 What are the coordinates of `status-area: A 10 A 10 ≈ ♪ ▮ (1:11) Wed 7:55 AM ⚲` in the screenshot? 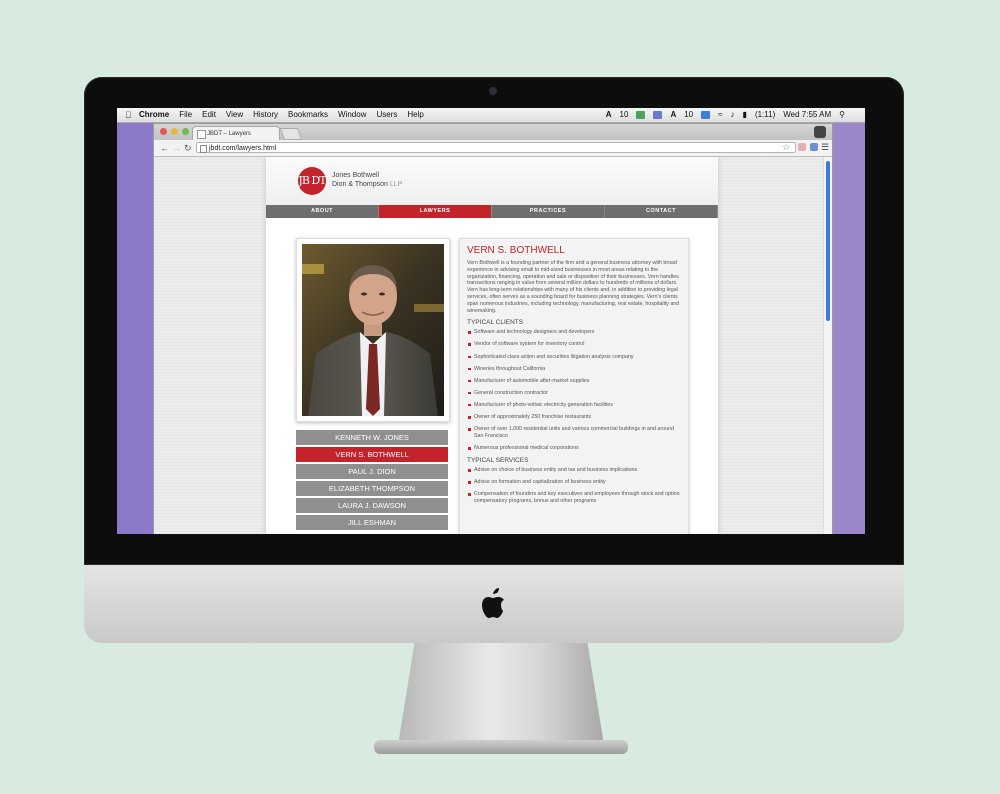 It's located at (725, 115).